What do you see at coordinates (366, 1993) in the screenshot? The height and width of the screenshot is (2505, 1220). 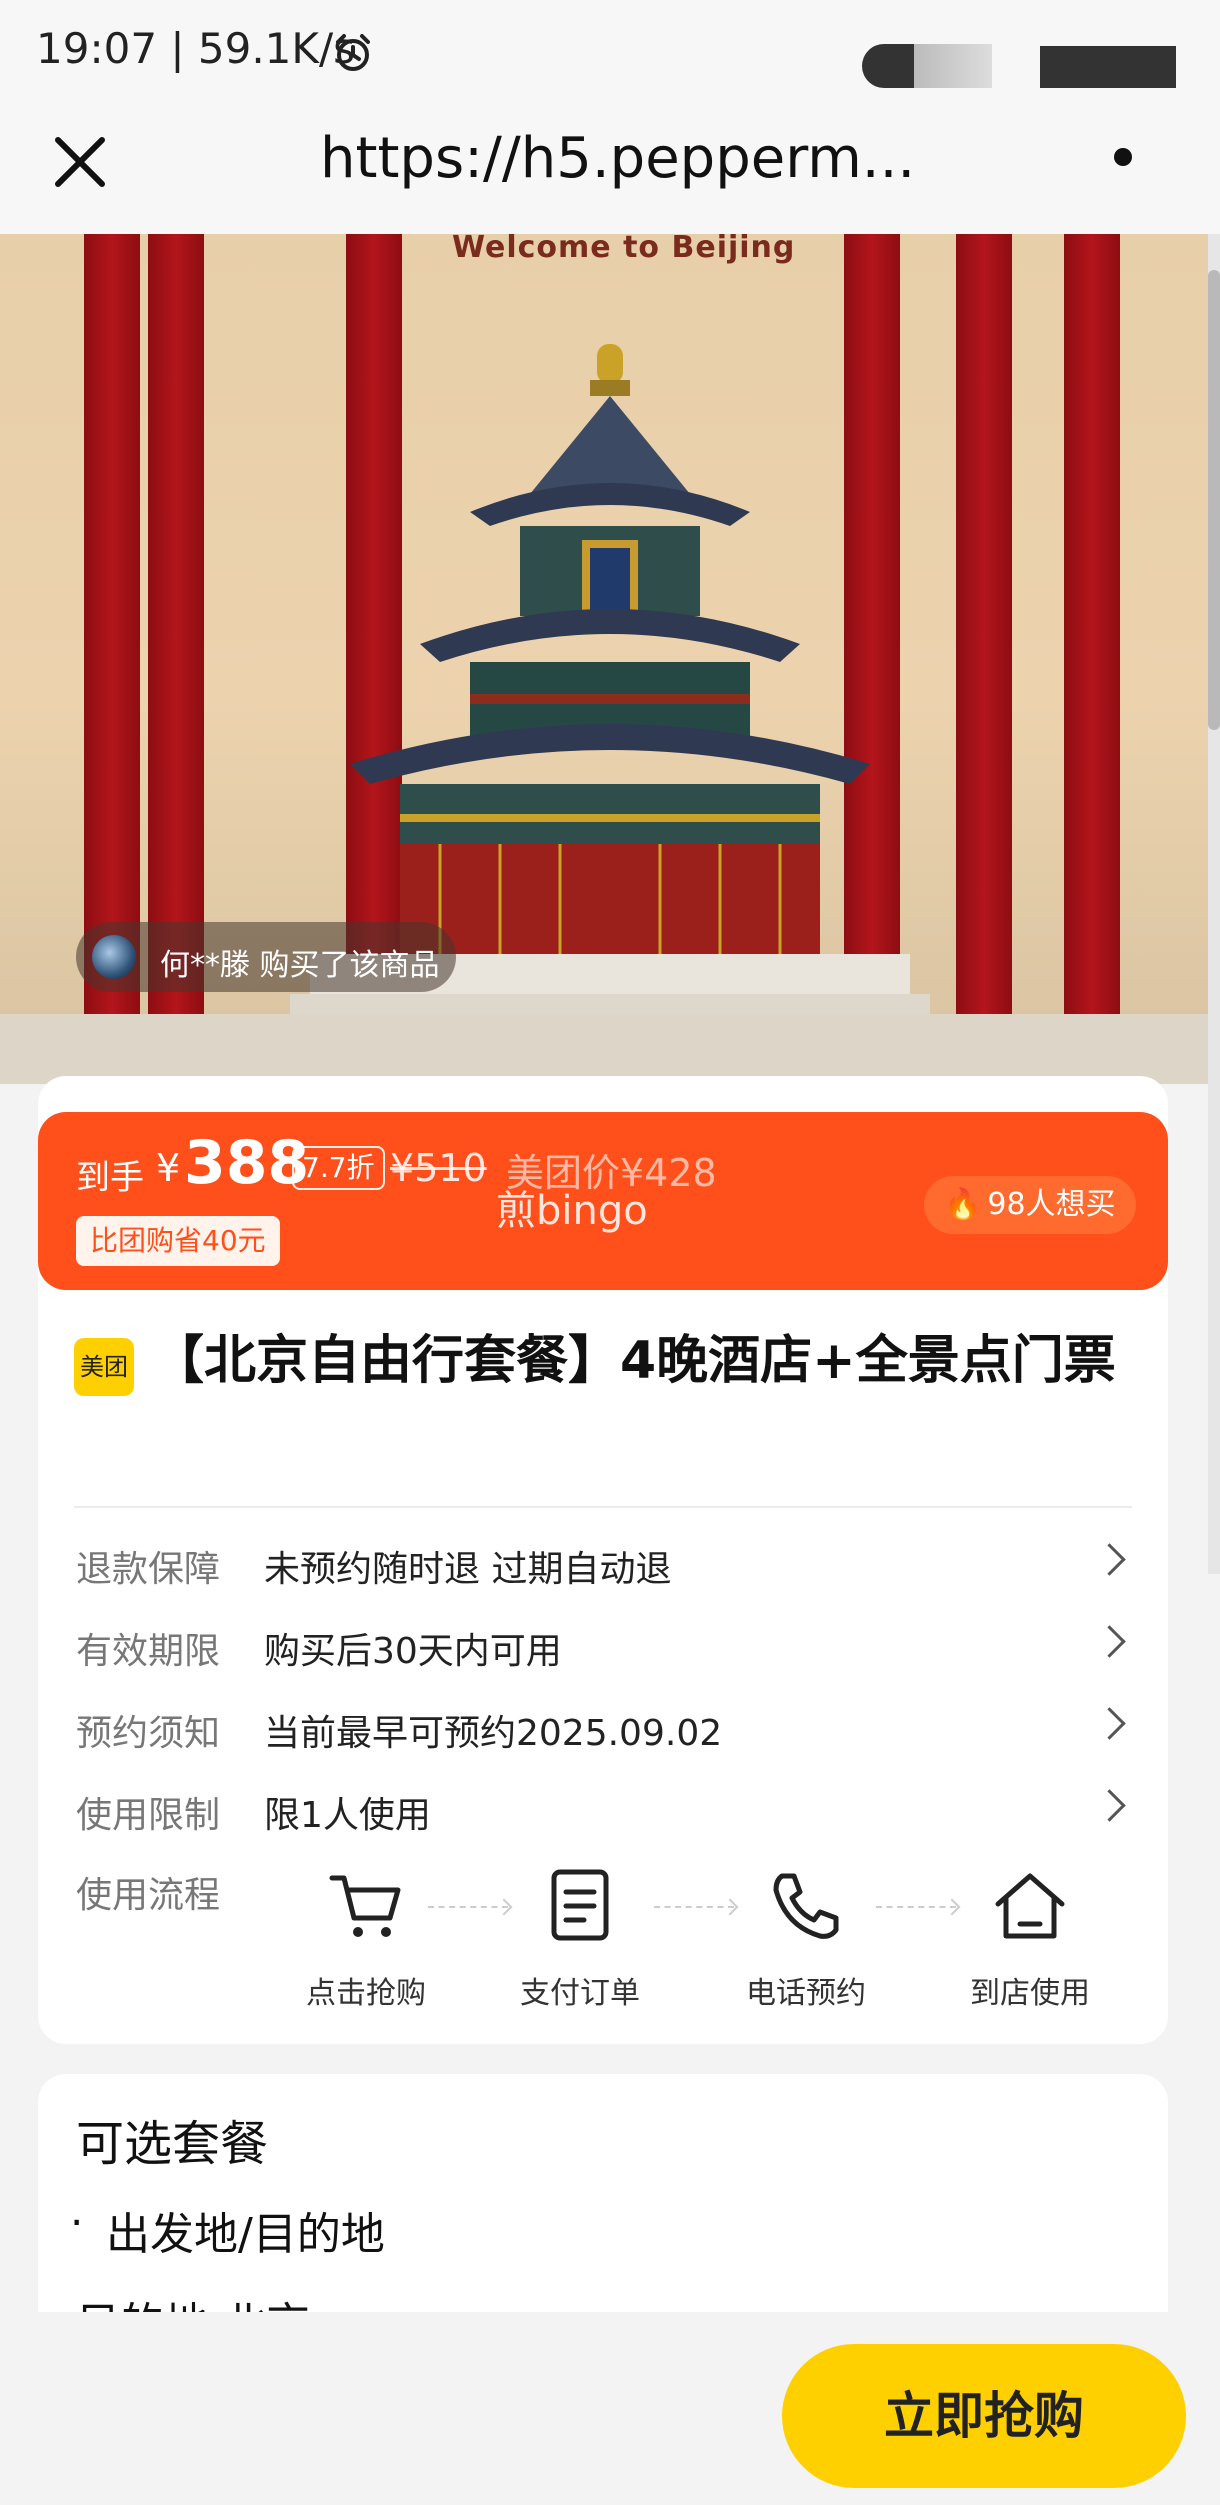 I see `step-label: 点击抢购` at bounding box center [366, 1993].